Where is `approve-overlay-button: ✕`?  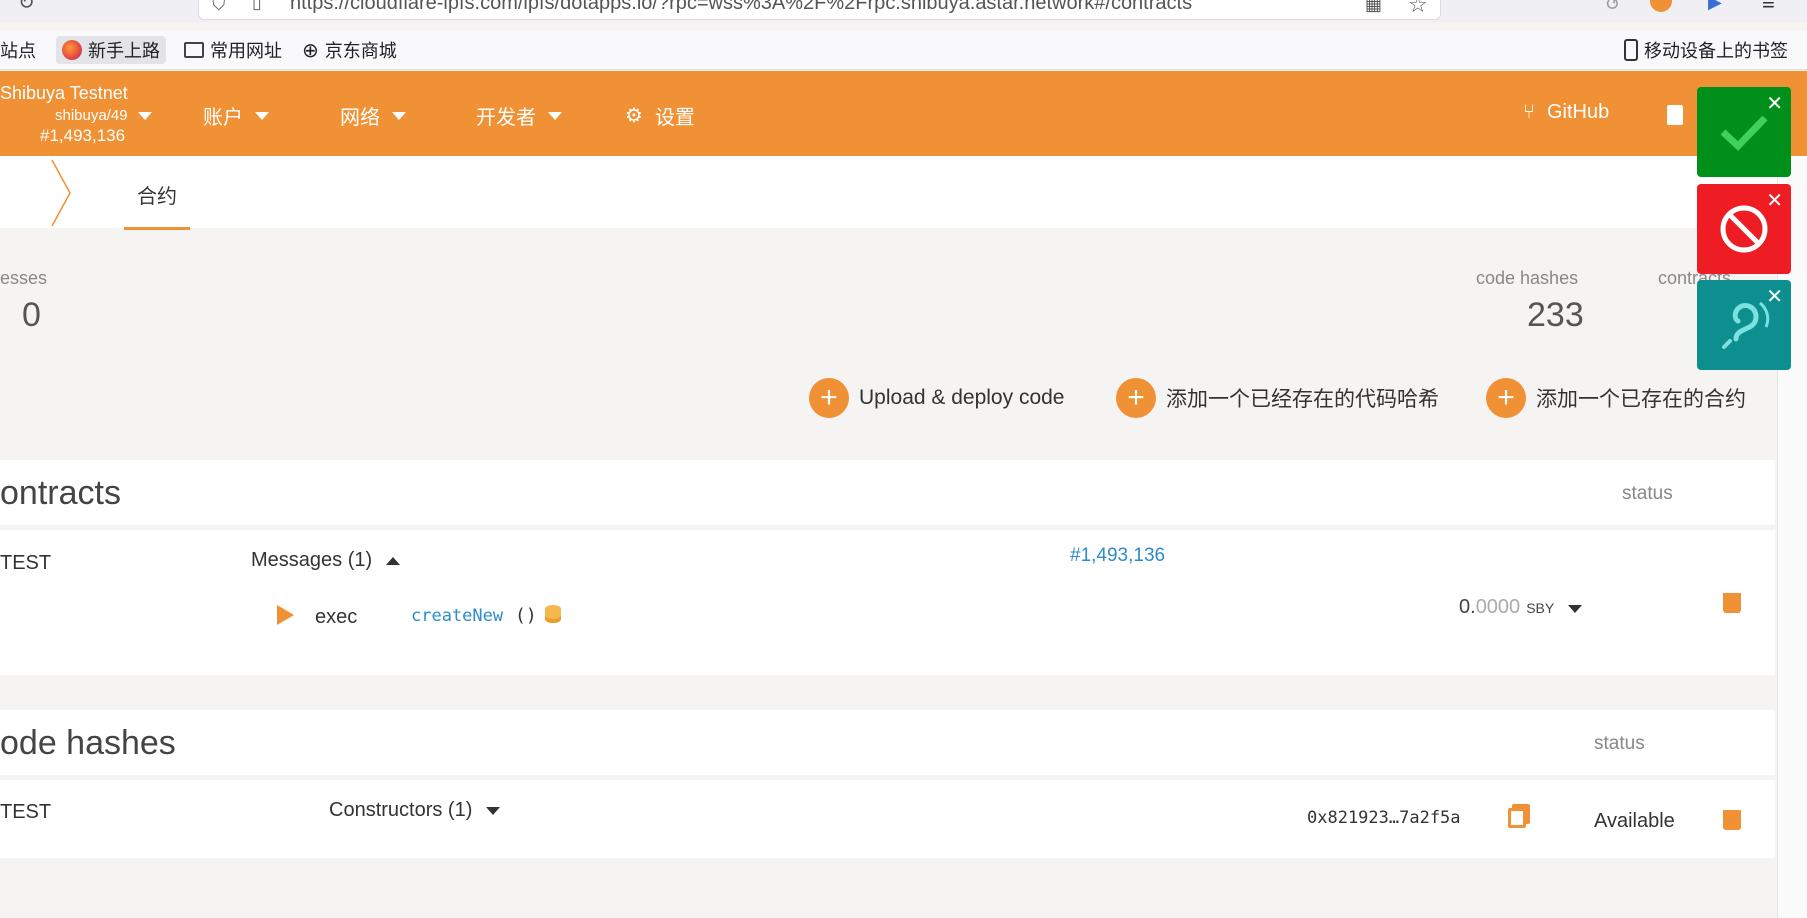
approve-overlay-button: ✕ is located at coordinates (1744, 132).